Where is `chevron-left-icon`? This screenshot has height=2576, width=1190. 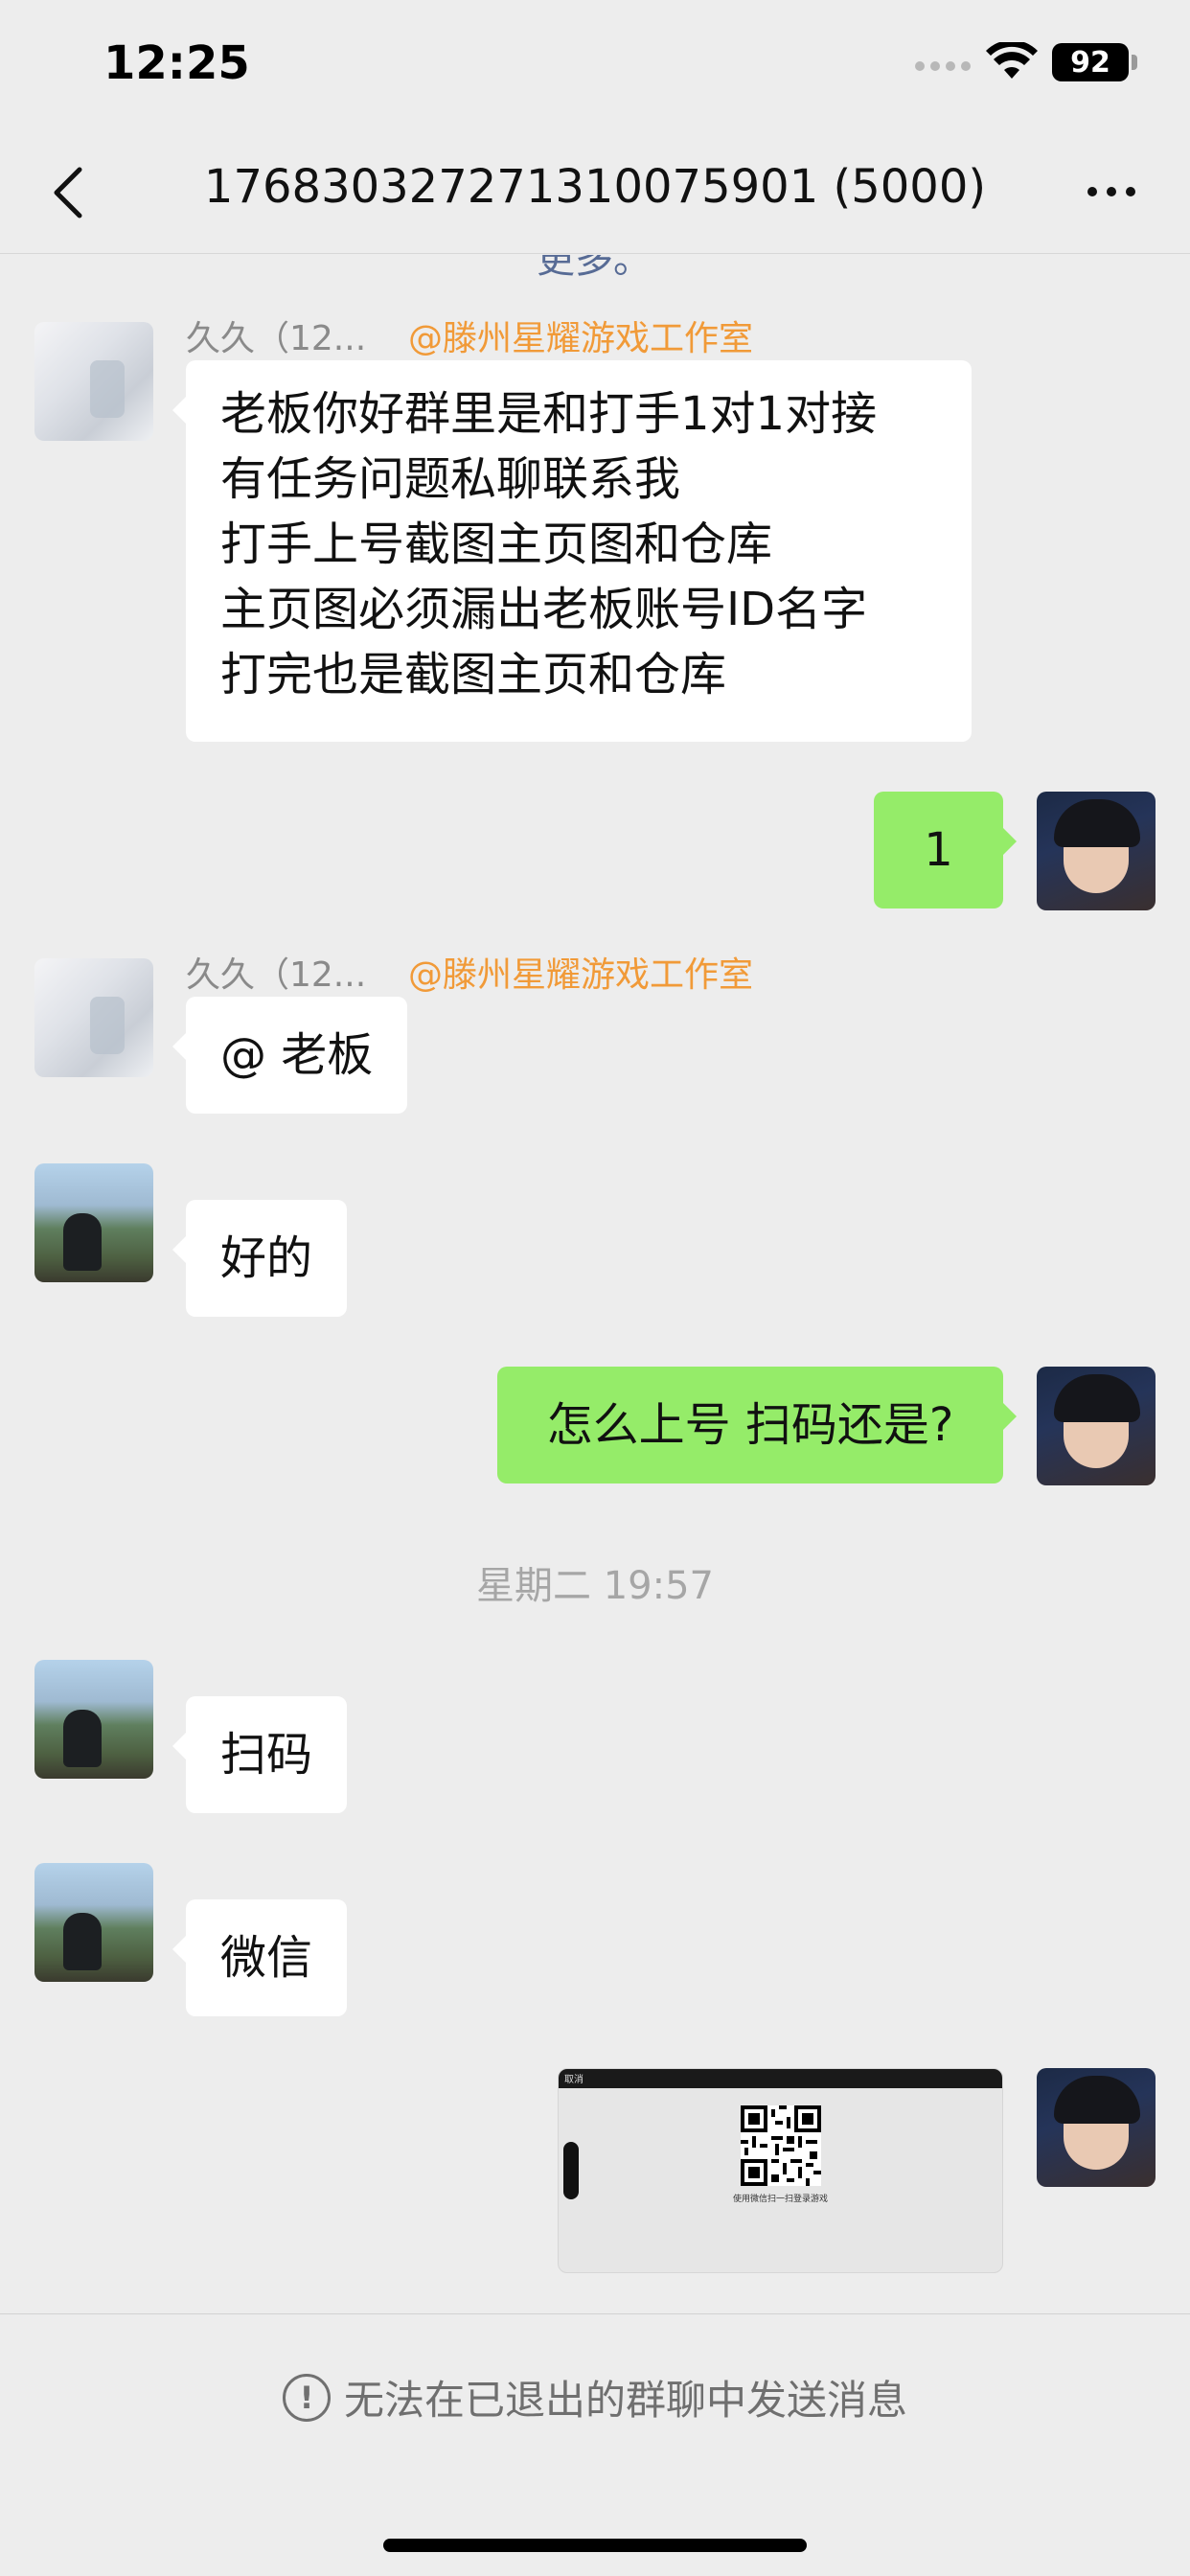
chevron-left-icon is located at coordinates (68, 193).